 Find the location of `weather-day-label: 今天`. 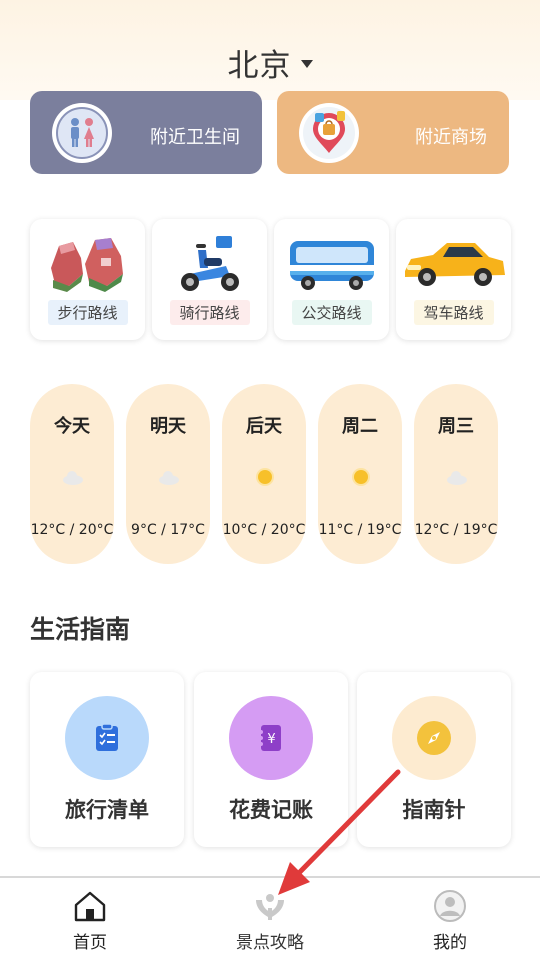

weather-day-label: 今天 is located at coordinates (72, 426).